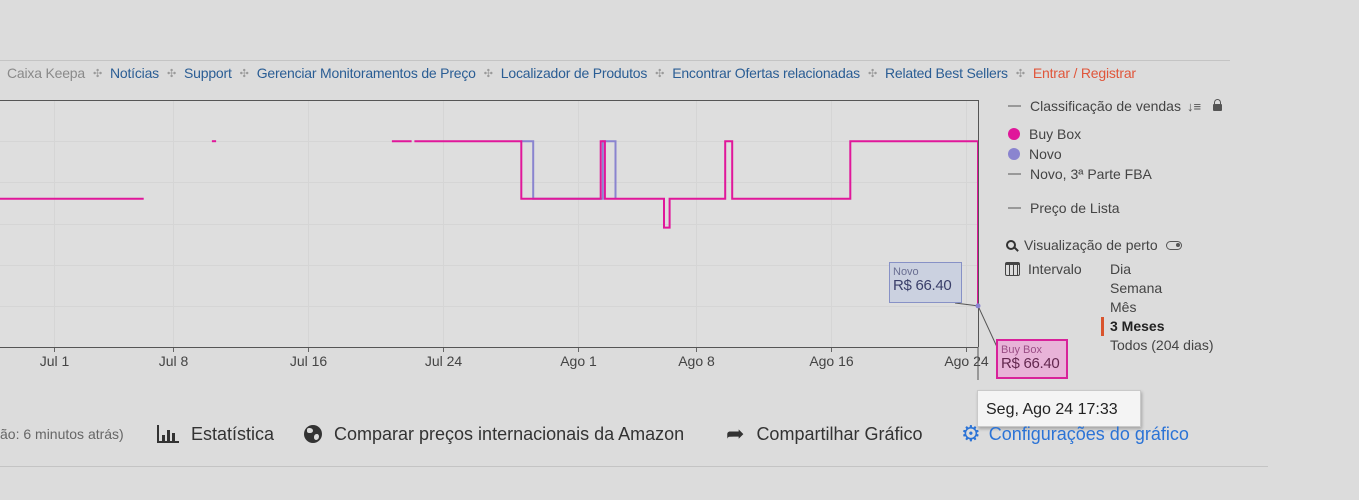 The height and width of the screenshot is (500, 1359). I want to click on share-arrow-icon: ➦, so click(735, 433).